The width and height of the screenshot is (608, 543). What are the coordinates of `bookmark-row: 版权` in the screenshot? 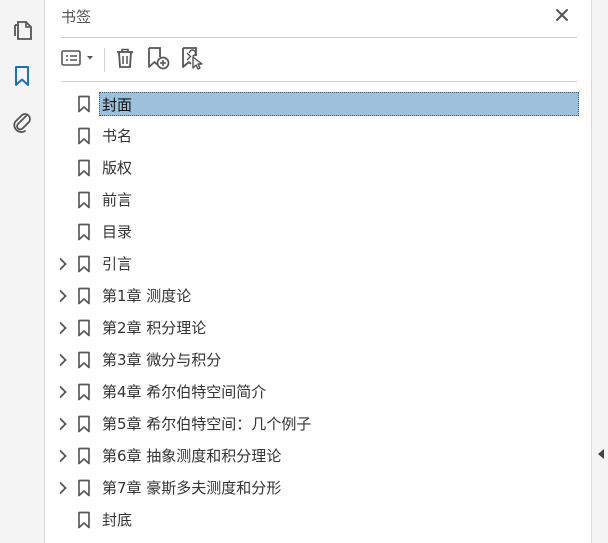 It's located at (318, 168).